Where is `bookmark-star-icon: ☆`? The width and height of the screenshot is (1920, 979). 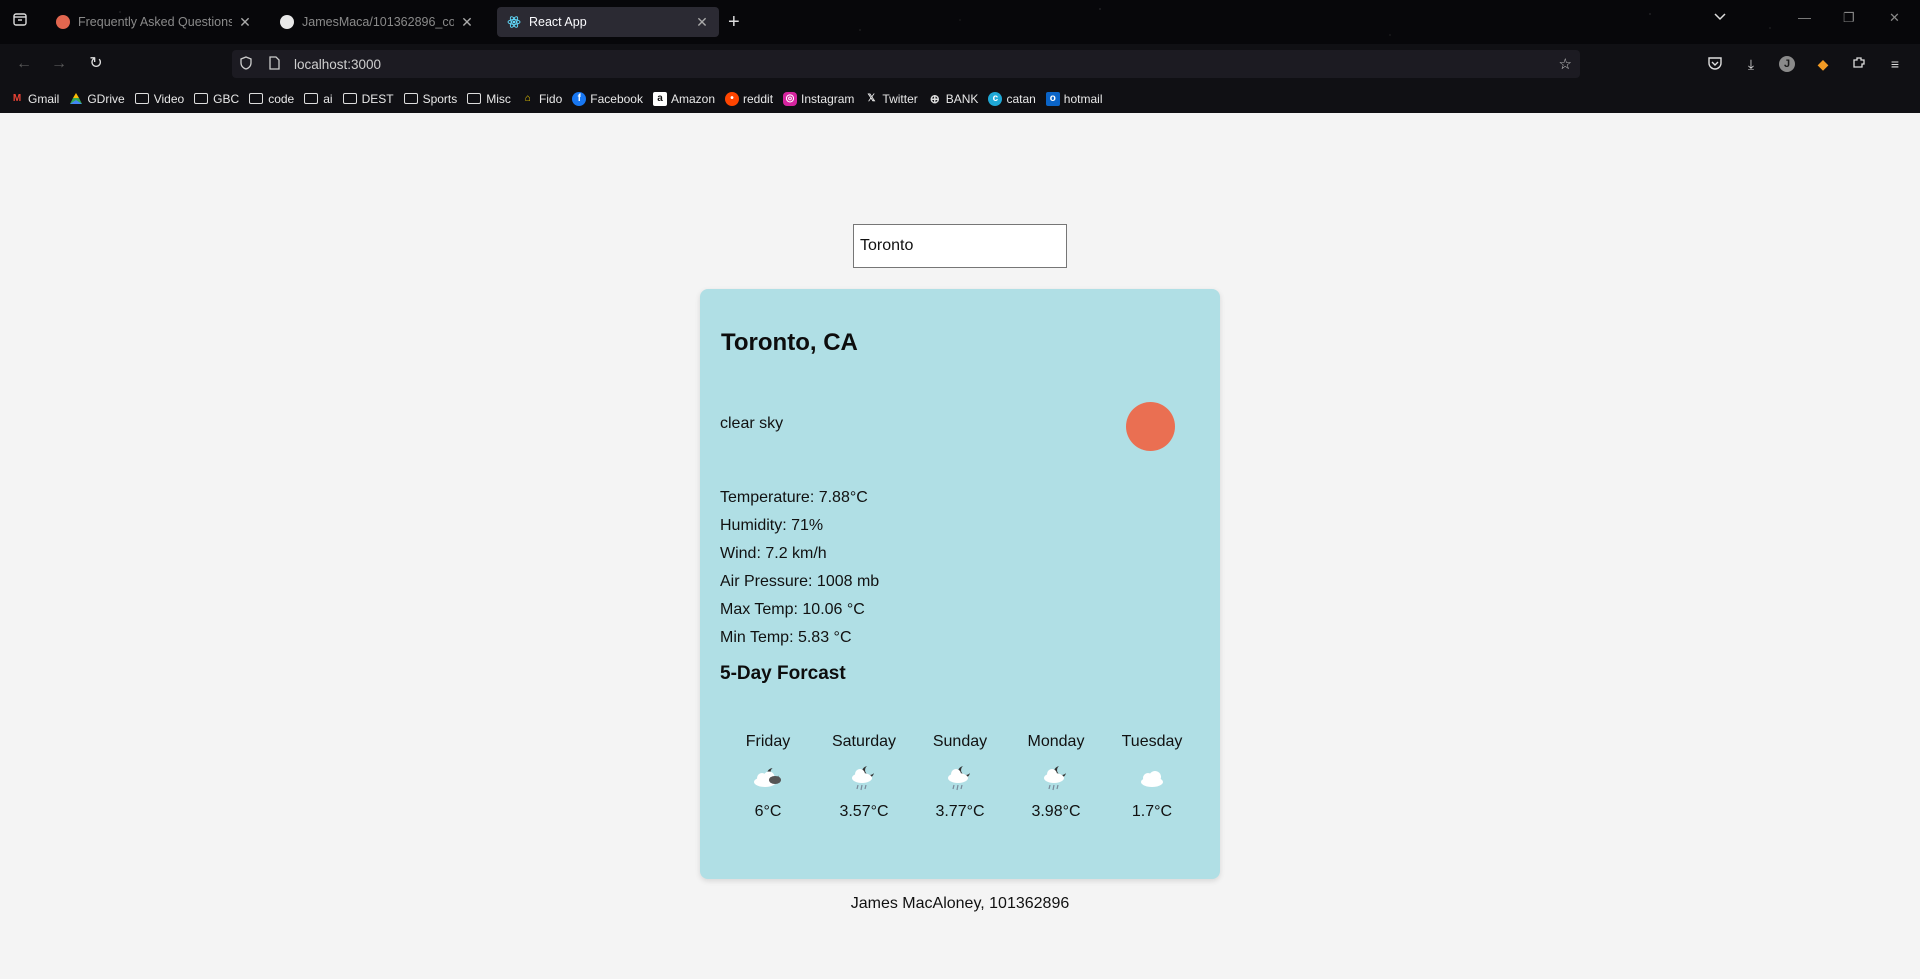 bookmark-star-icon: ☆ is located at coordinates (1565, 64).